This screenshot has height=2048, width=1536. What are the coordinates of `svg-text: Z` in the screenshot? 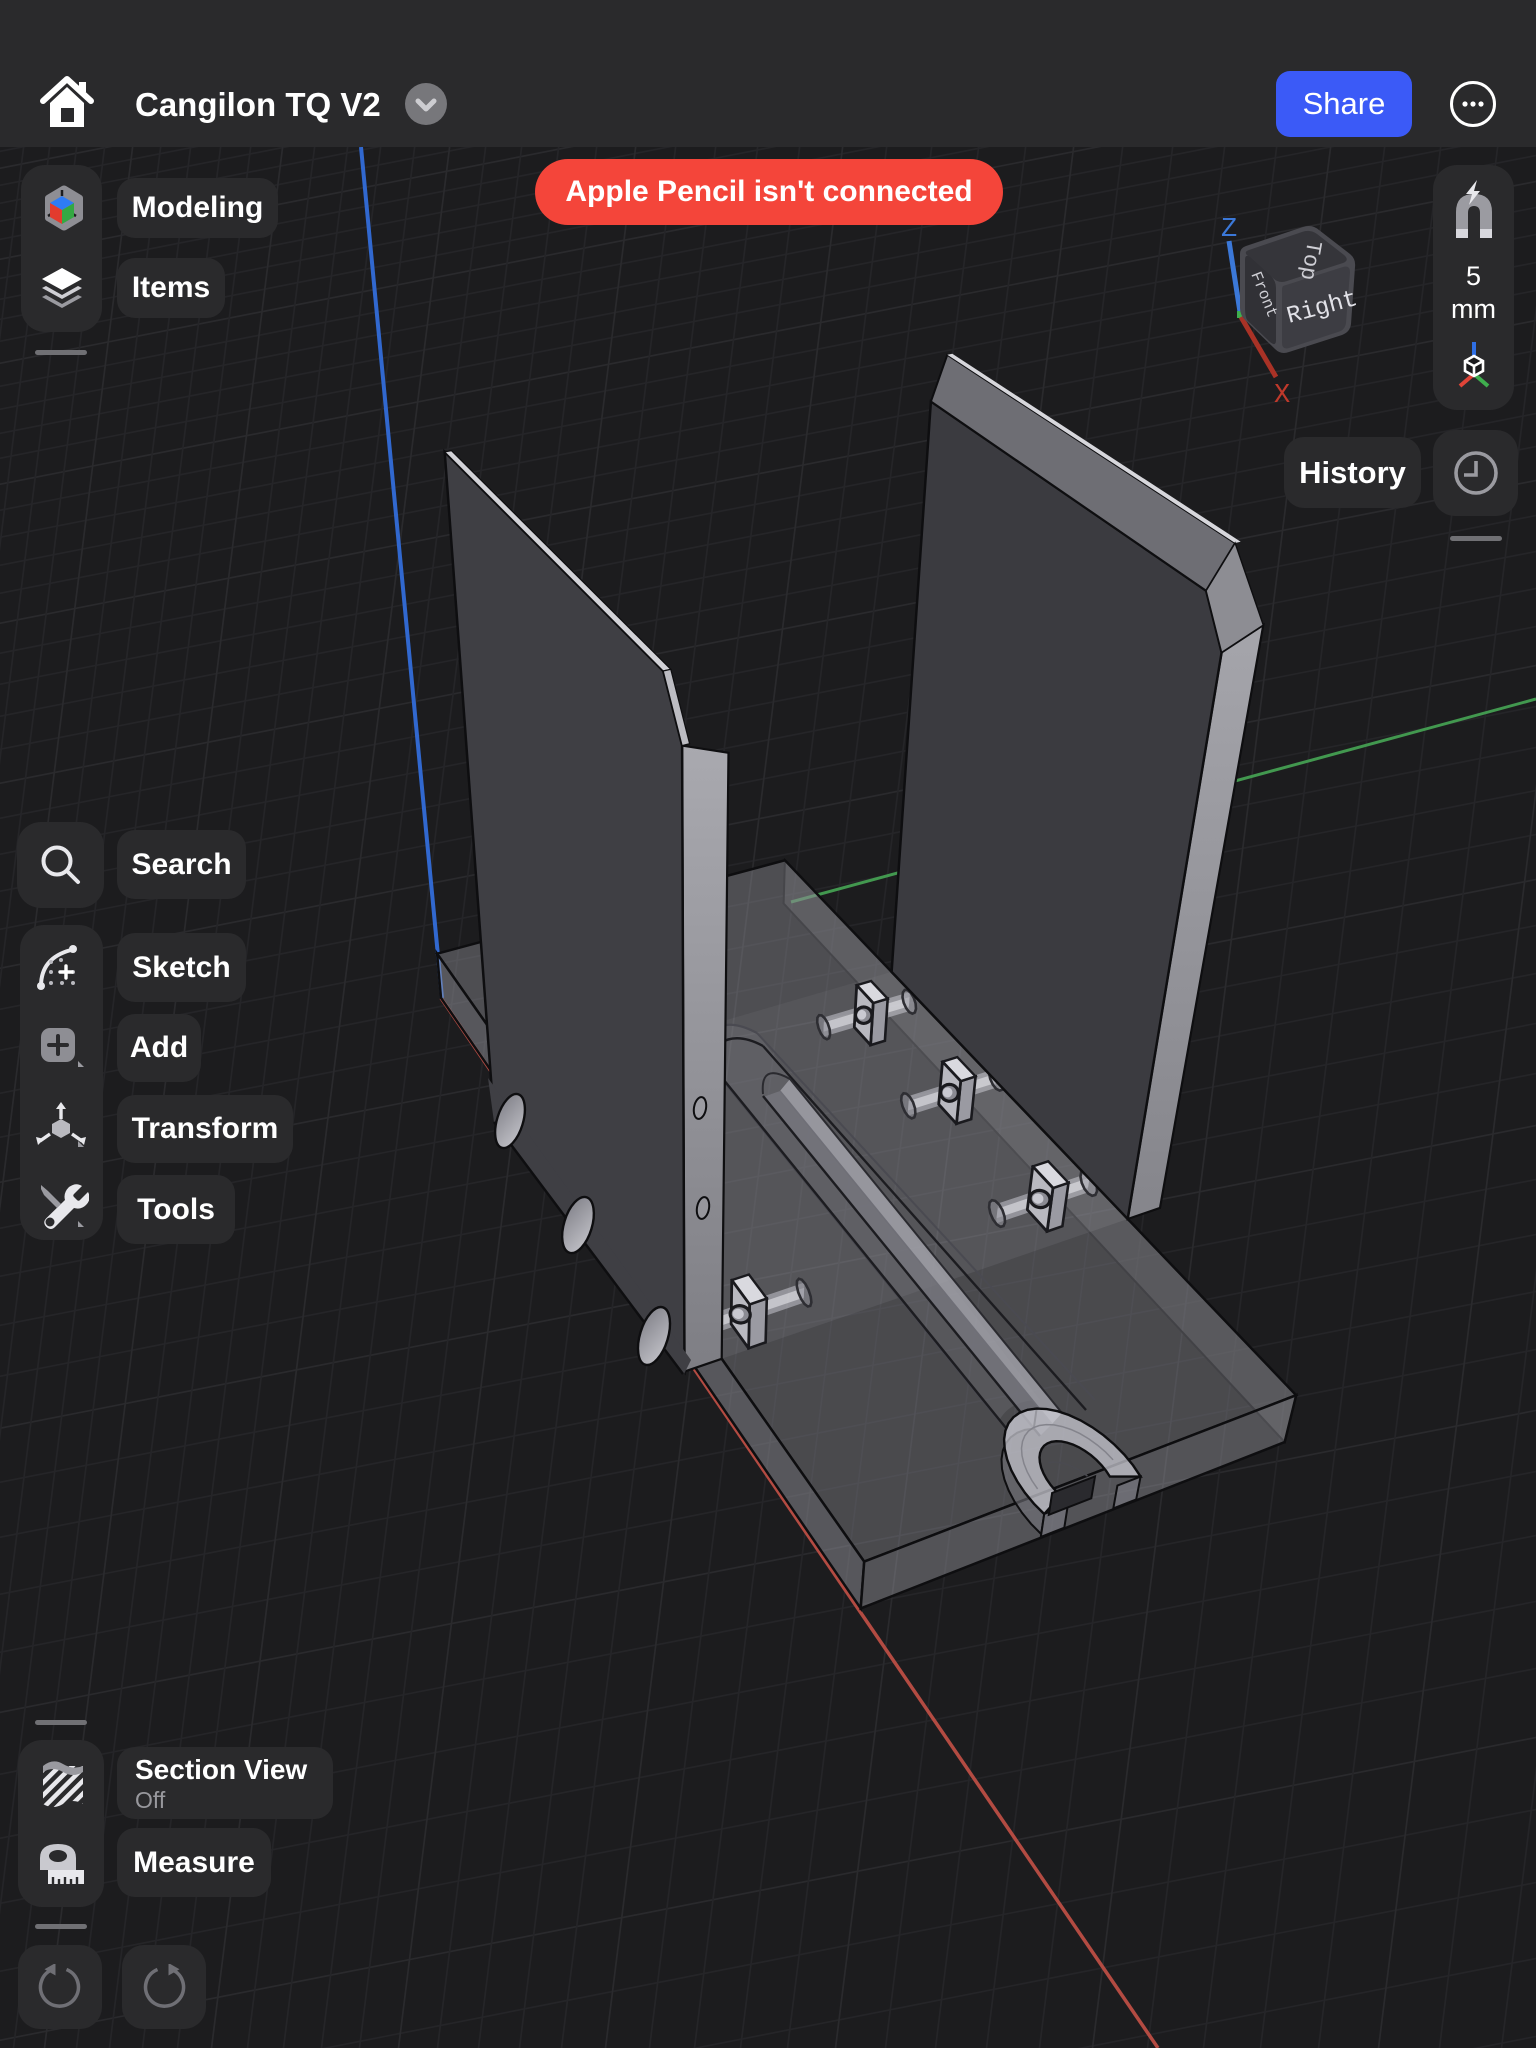 It's located at (1229, 230).